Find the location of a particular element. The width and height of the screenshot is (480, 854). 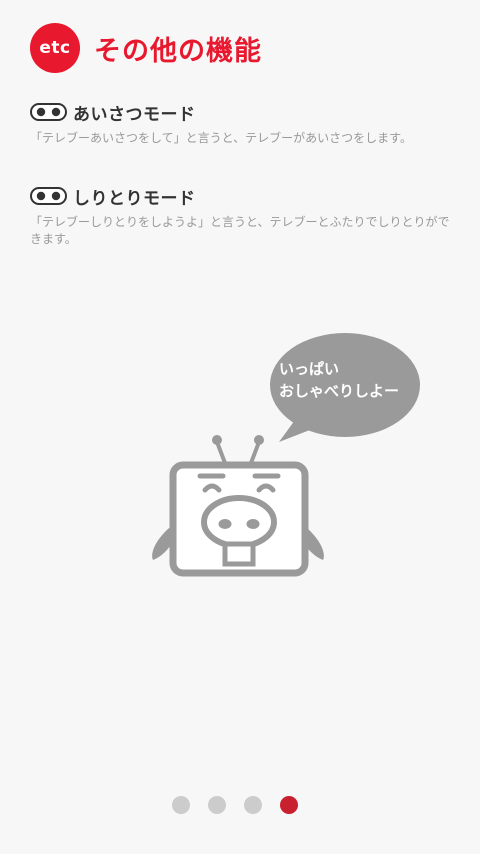

speech-line: いっぱい is located at coordinates (309, 369).